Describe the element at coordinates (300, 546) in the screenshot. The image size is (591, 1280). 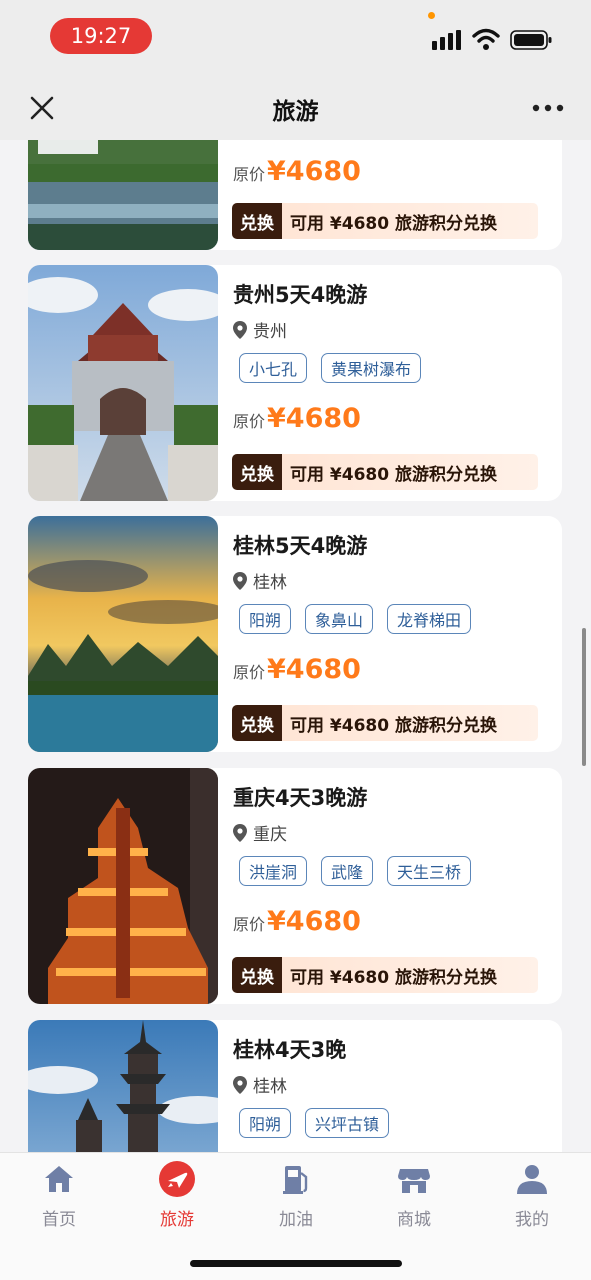
I see `travel-card-title: 桂林5天4晚游` at that location.